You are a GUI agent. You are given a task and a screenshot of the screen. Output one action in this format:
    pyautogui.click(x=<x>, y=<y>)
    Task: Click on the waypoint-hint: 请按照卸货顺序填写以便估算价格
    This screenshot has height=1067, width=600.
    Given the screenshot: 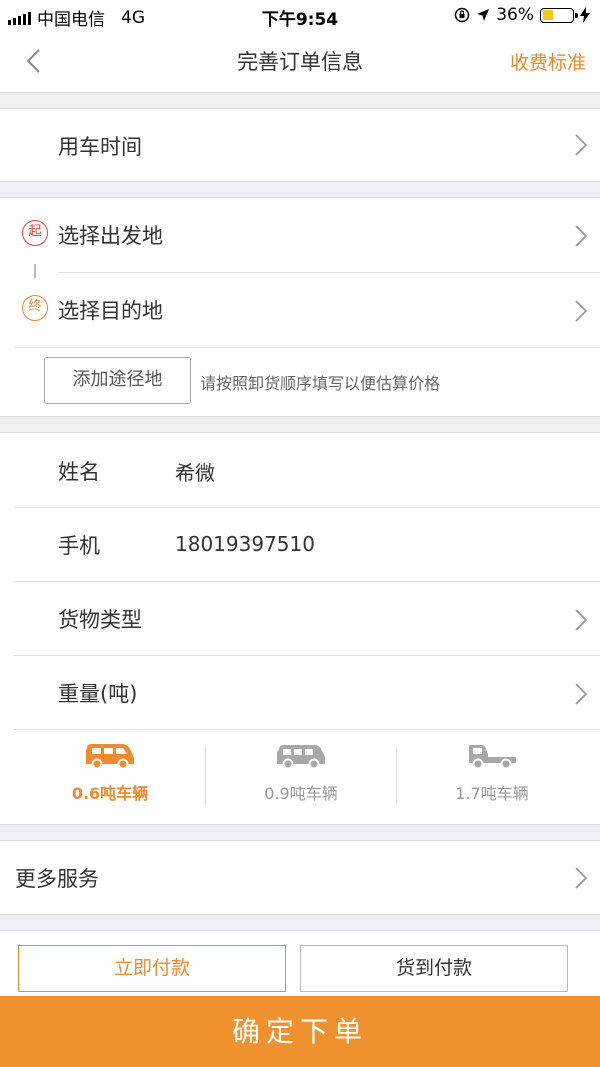 What is the action you would take?
    pyautogui.click(x=320, y=383)
    